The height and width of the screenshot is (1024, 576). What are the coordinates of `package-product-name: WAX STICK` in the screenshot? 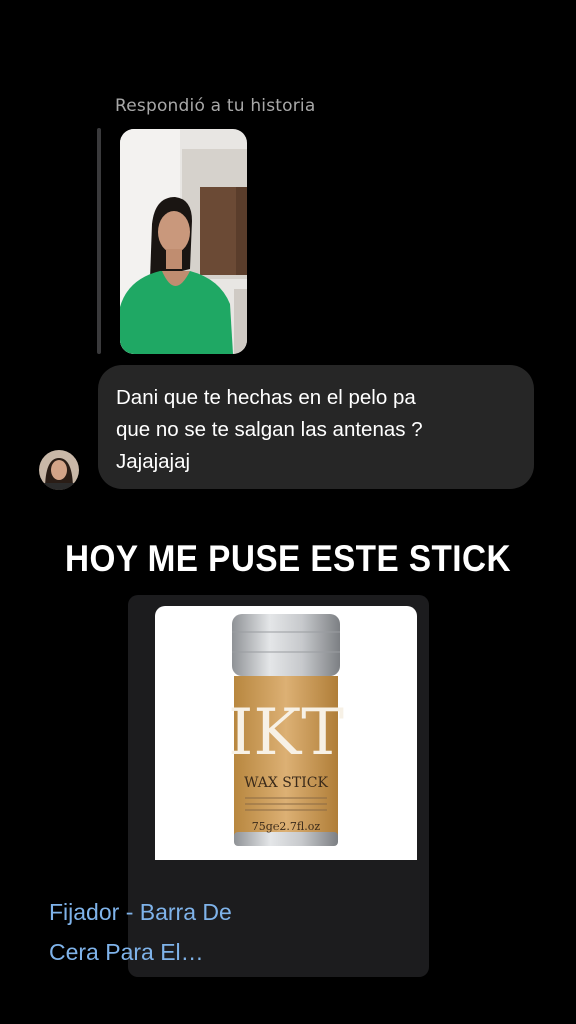 It's located at (286, 783).